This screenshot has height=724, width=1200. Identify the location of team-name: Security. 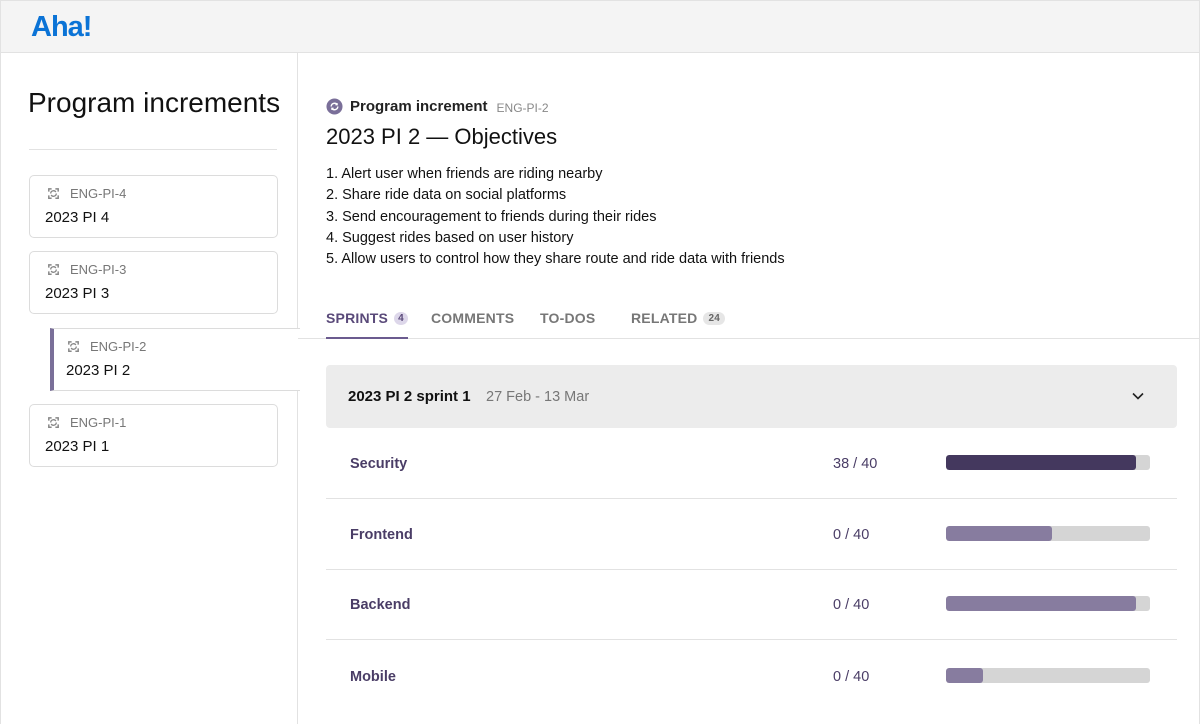
(378, 464).